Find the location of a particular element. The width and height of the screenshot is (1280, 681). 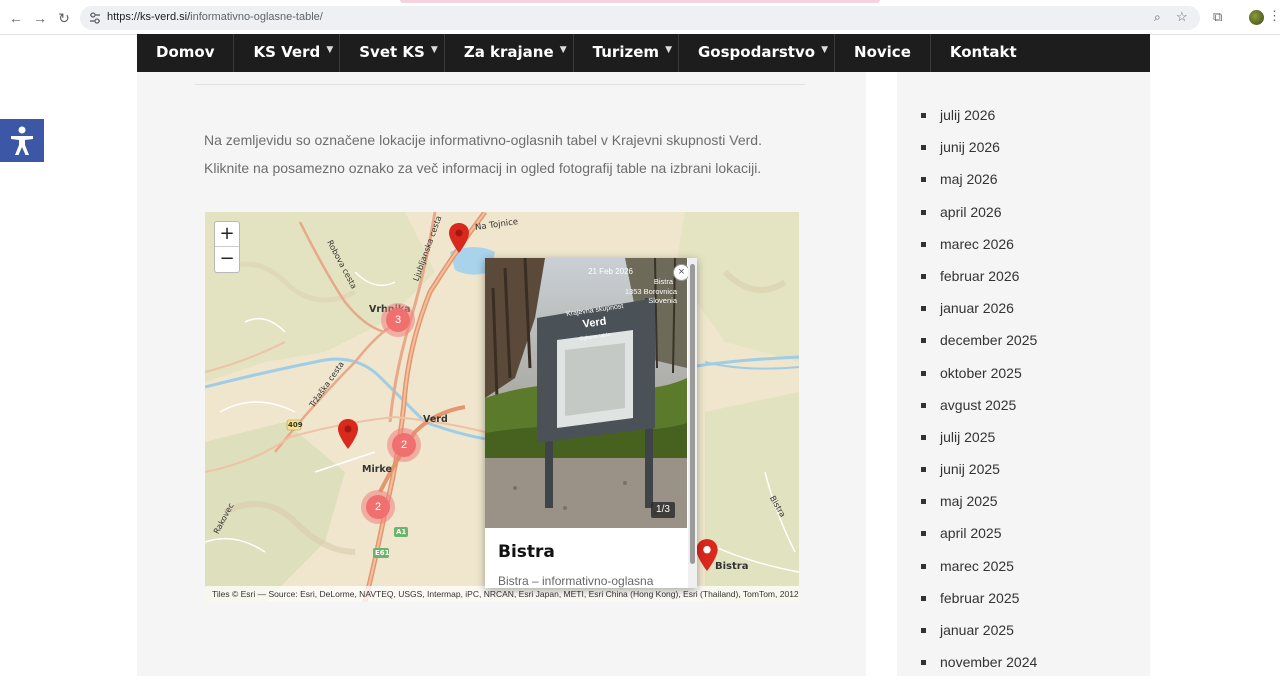

map-label-mirke: Mirke is located at coordinates (377, 469).